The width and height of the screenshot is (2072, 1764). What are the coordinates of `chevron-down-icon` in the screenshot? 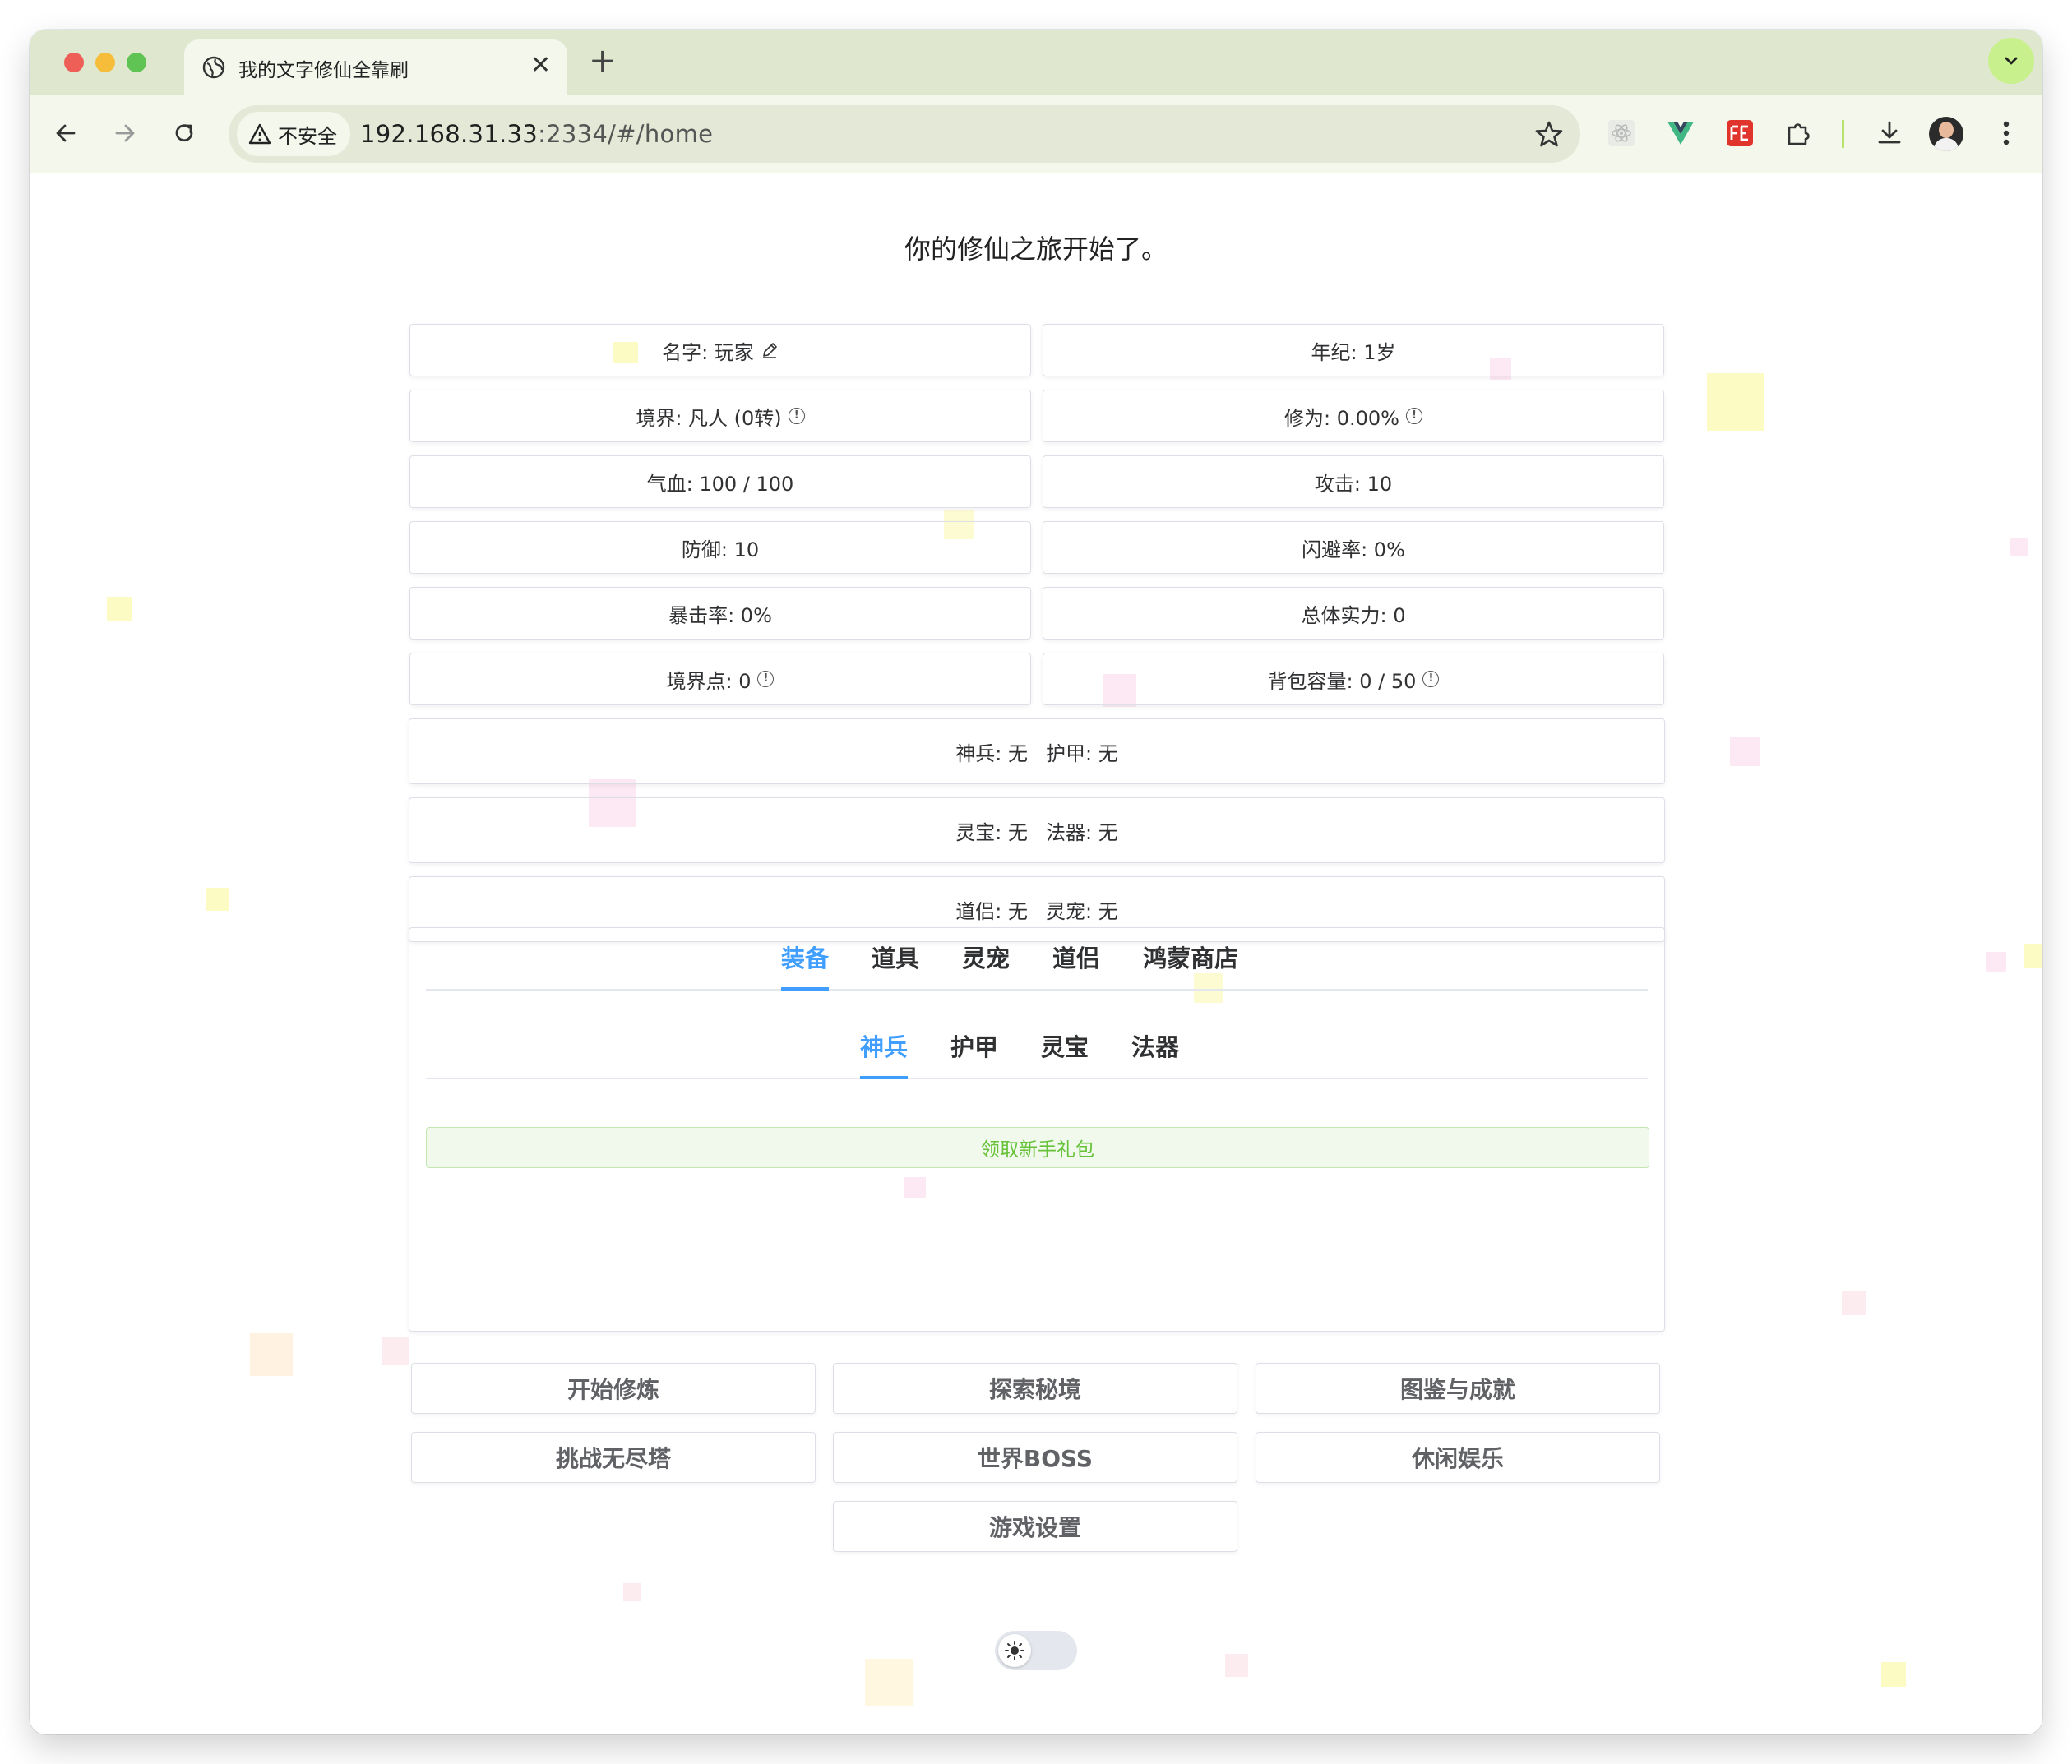 It's located at (2011, 61).